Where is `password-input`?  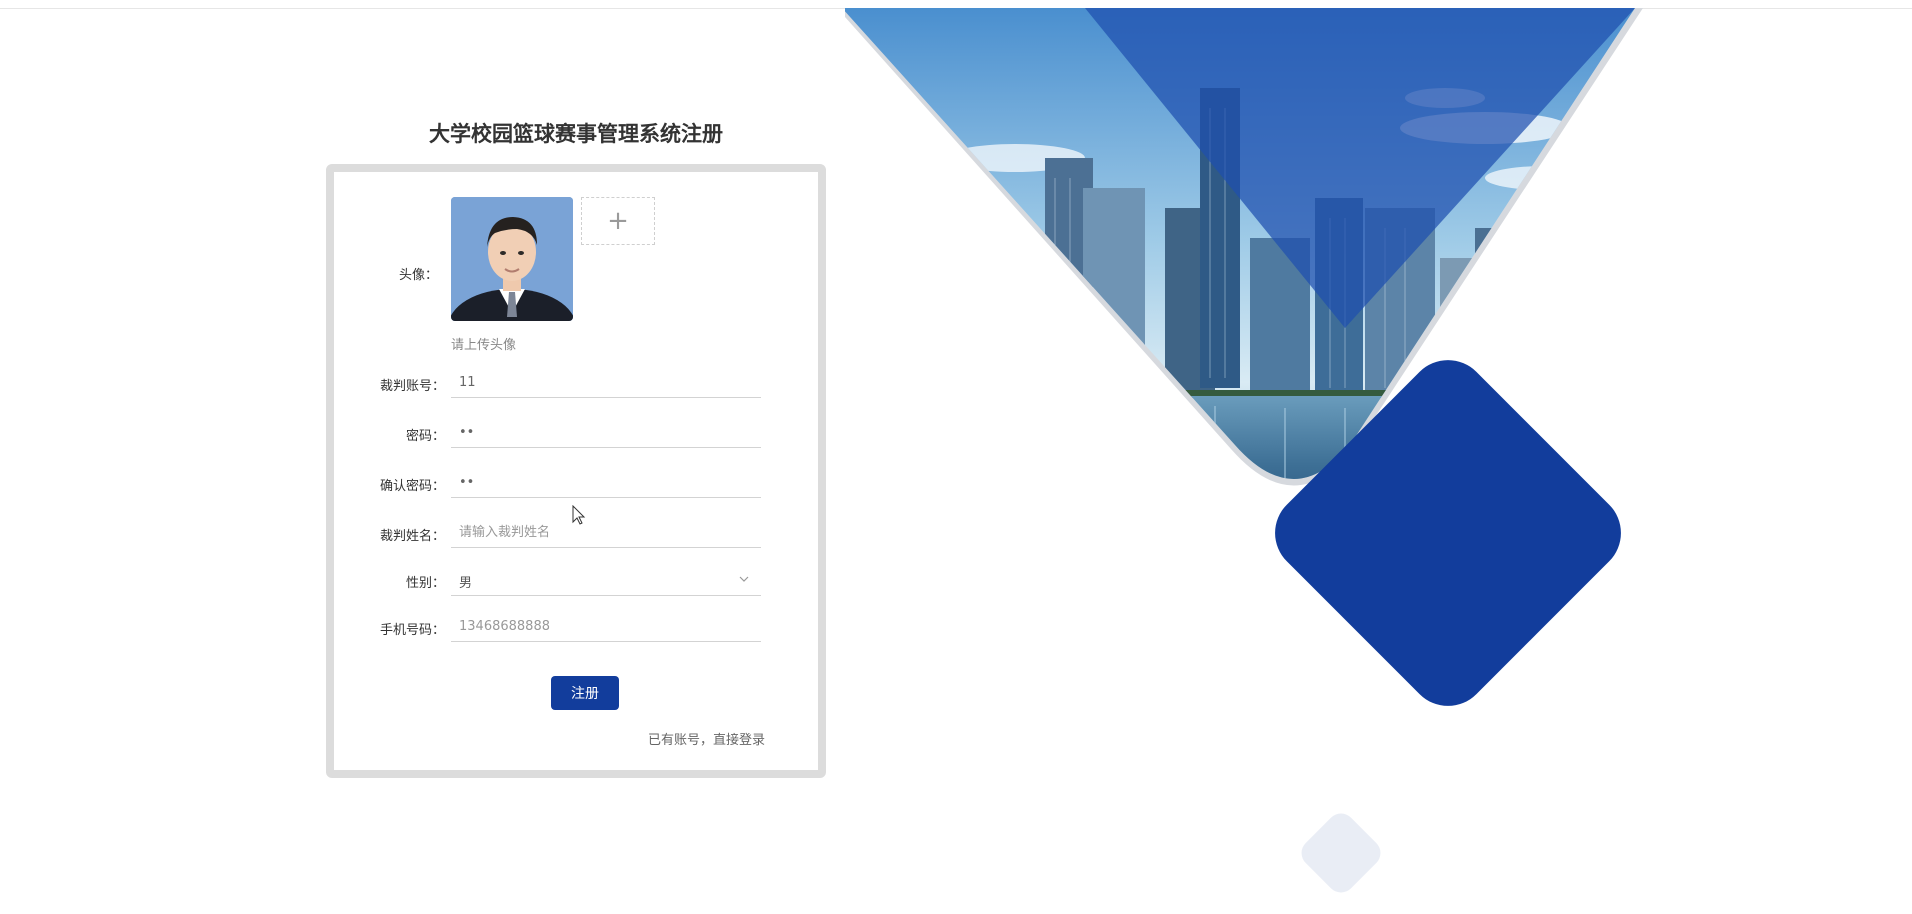
password-input is located at coordinates (606, 433).